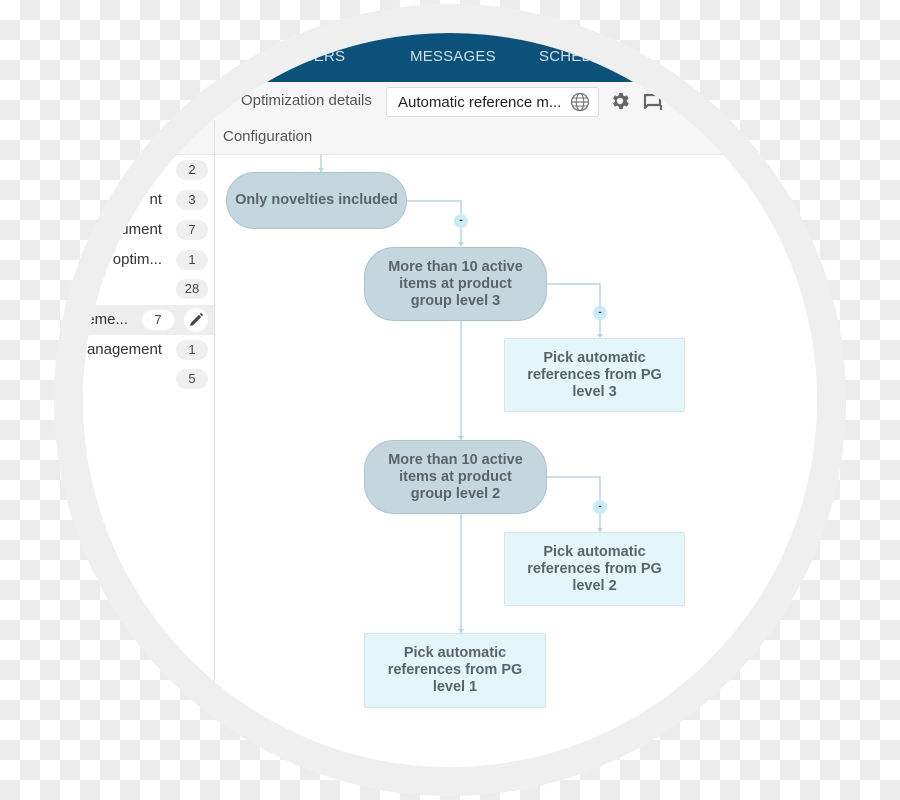  What do you see at coordinates (573, 310) in the screenshot?
I see `connector-n2-n3` at bounding box center [573, 310].